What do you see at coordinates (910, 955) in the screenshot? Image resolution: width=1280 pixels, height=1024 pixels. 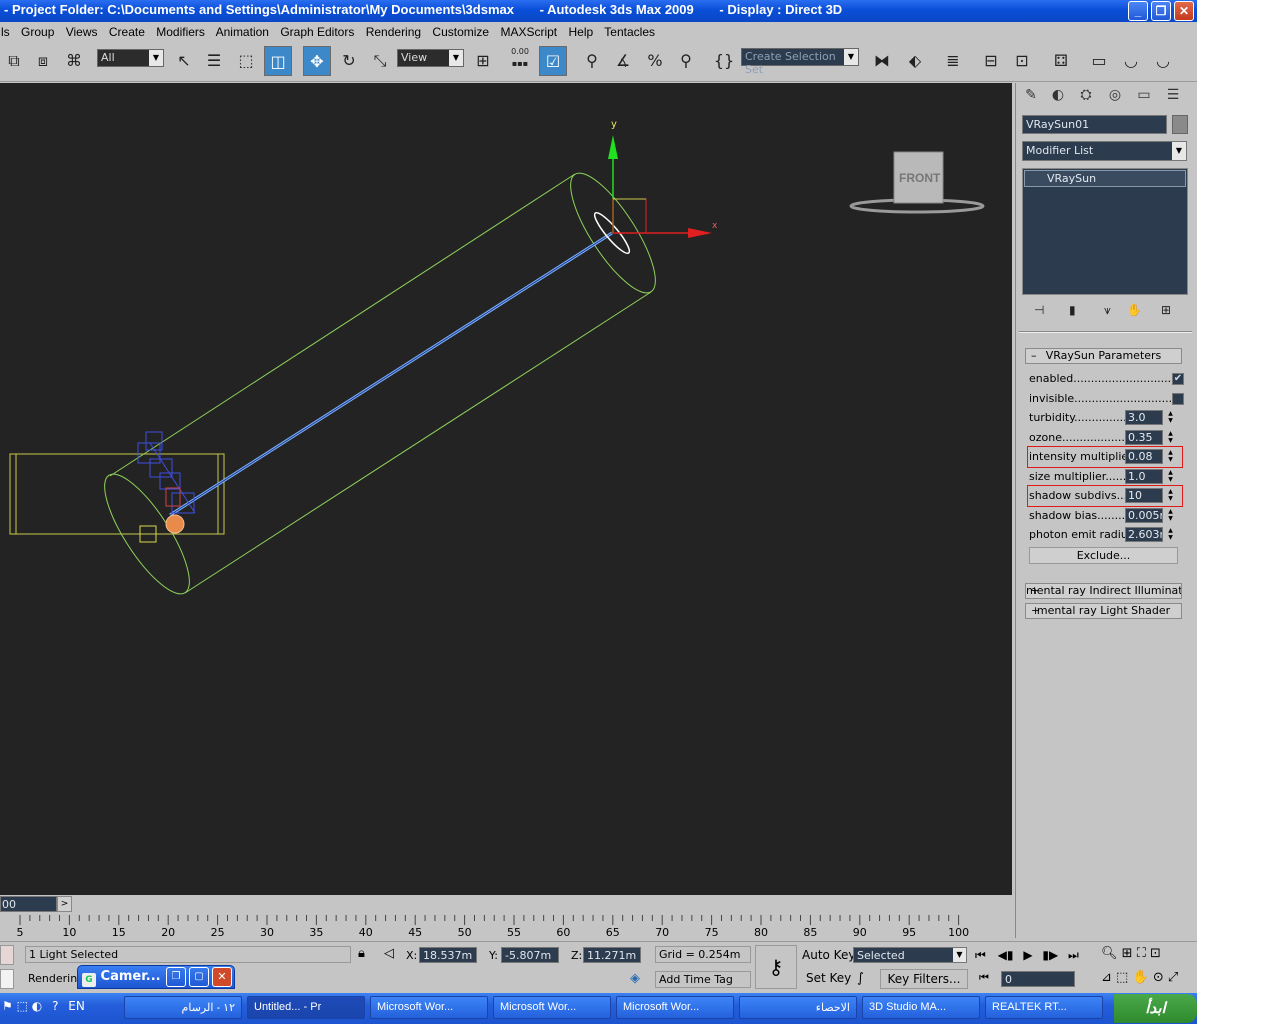 I see `key-mode-dropdown: Selected ▼` at bounding box center [910, 955].